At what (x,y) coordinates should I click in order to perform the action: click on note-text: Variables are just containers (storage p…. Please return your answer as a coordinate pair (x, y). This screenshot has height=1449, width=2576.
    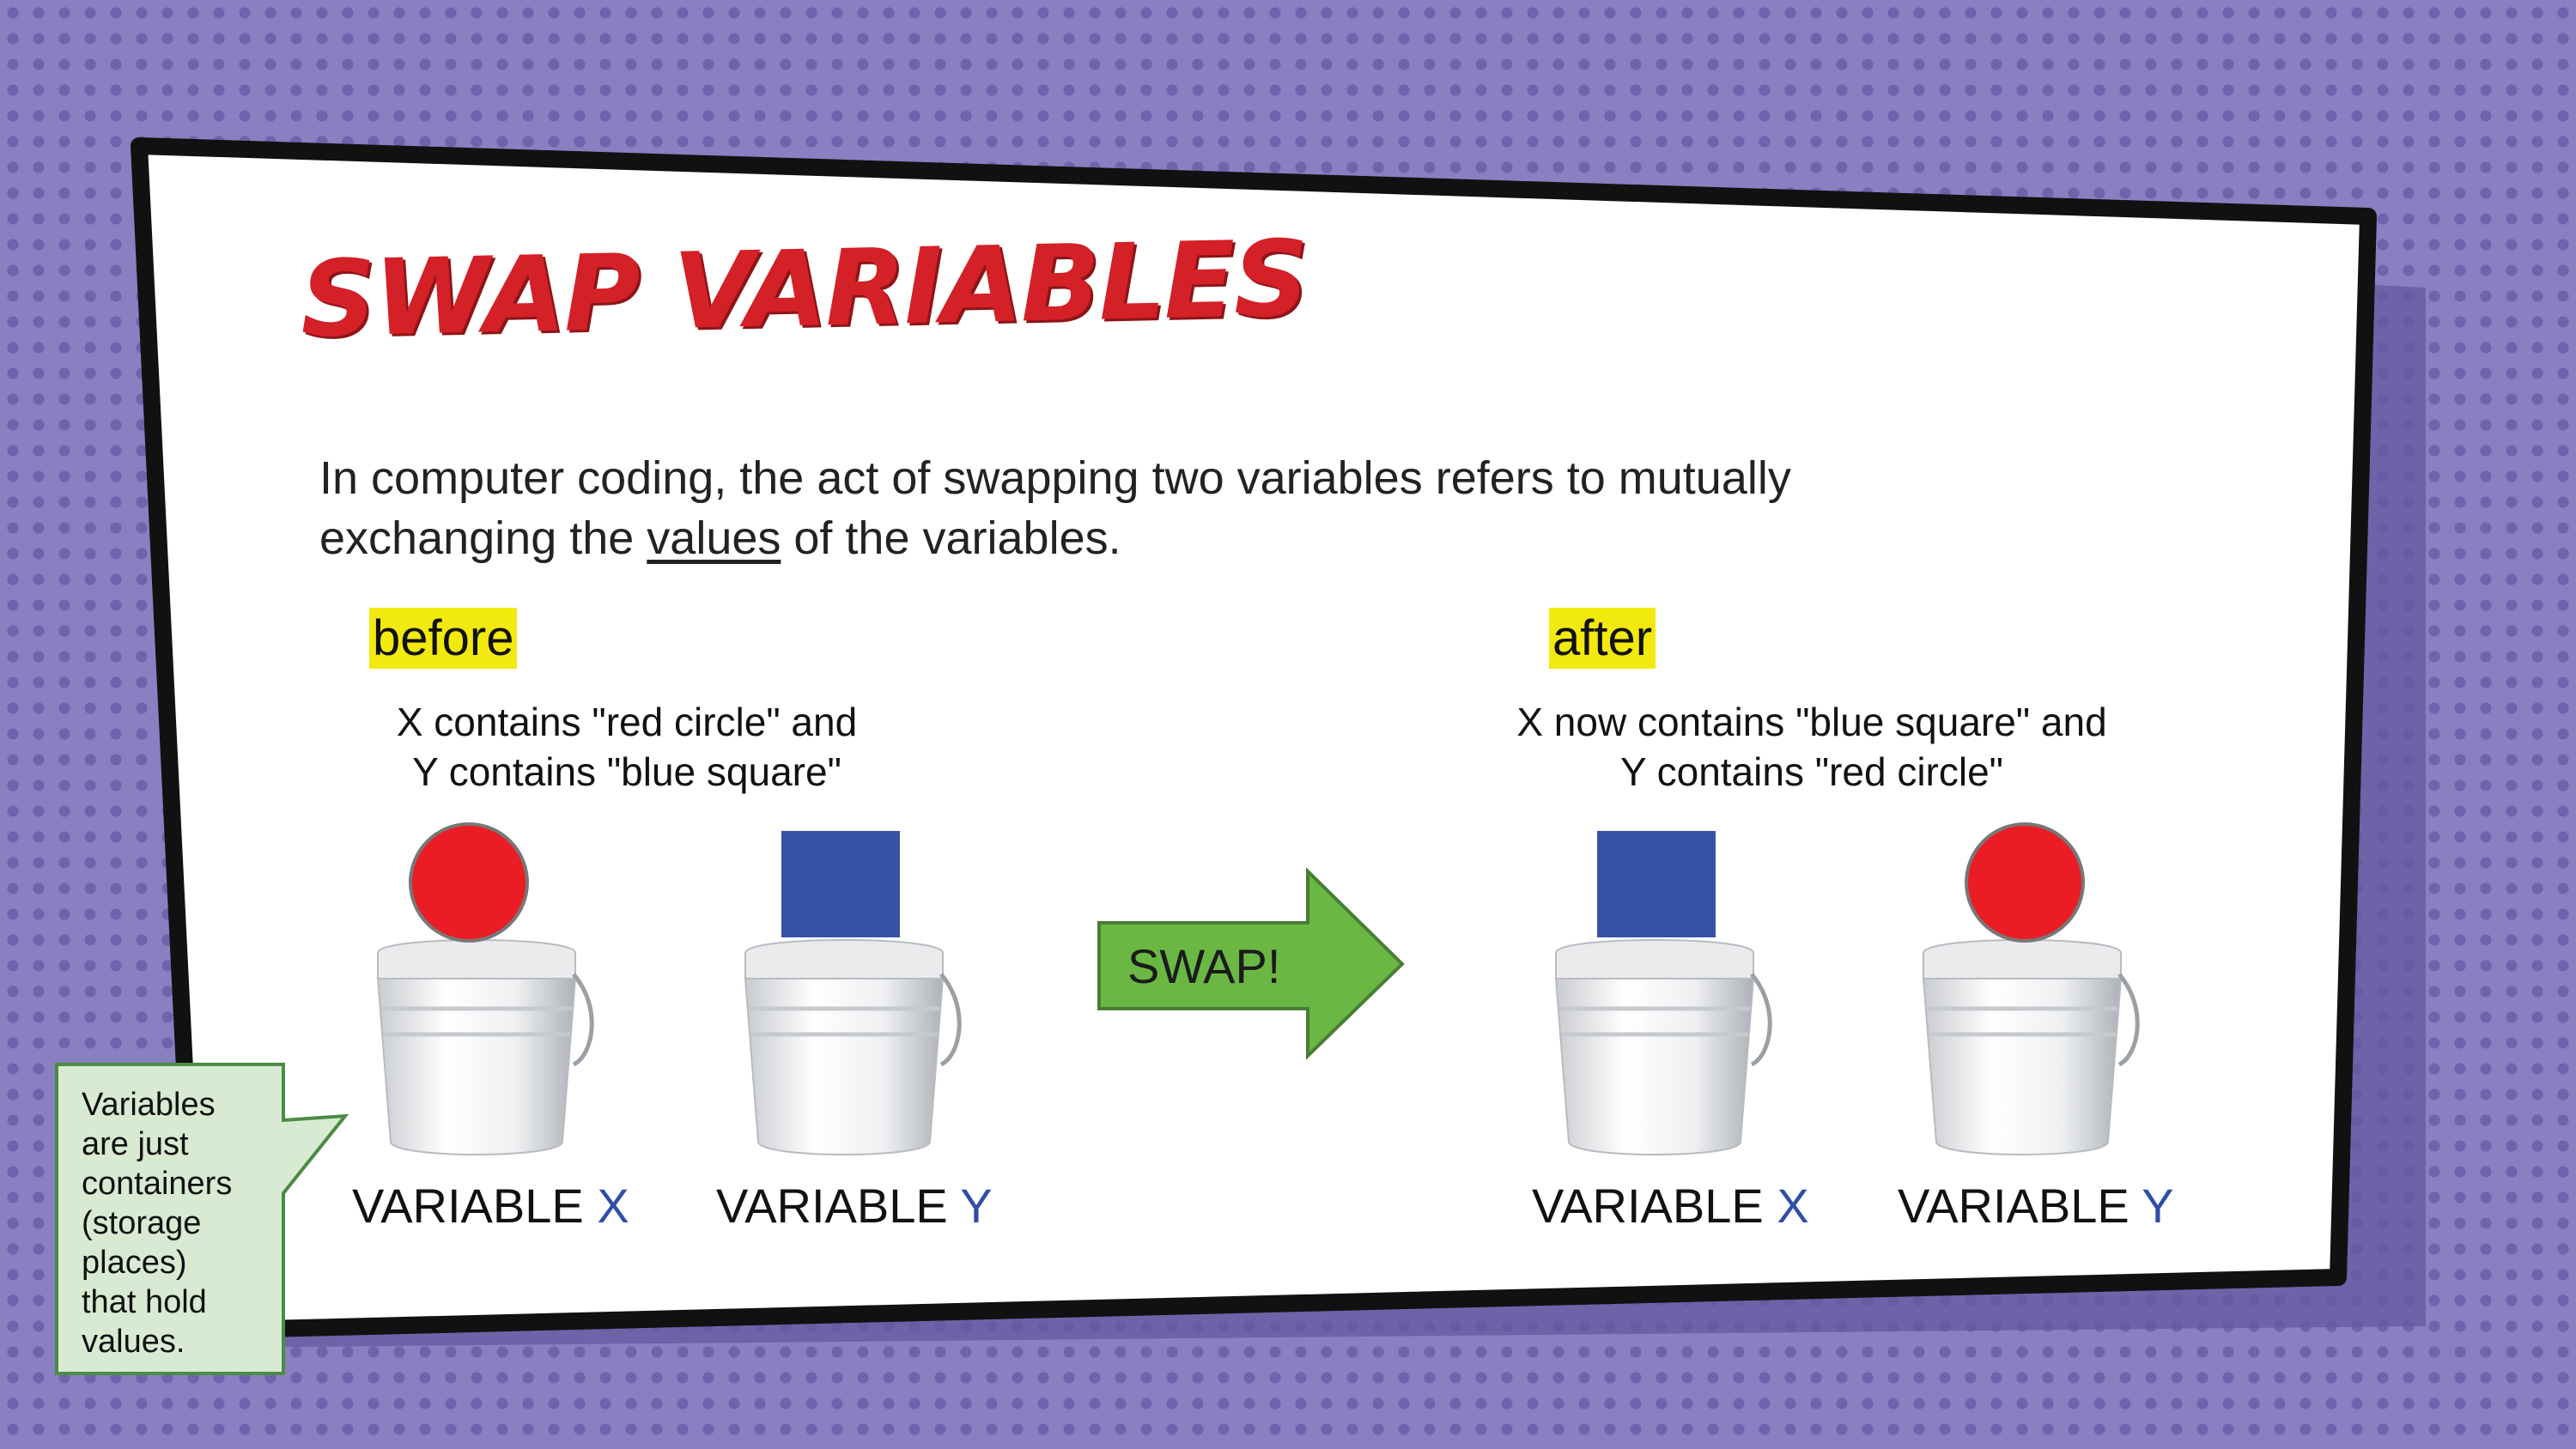
    Looking at the image, I should click on (158, 1223).